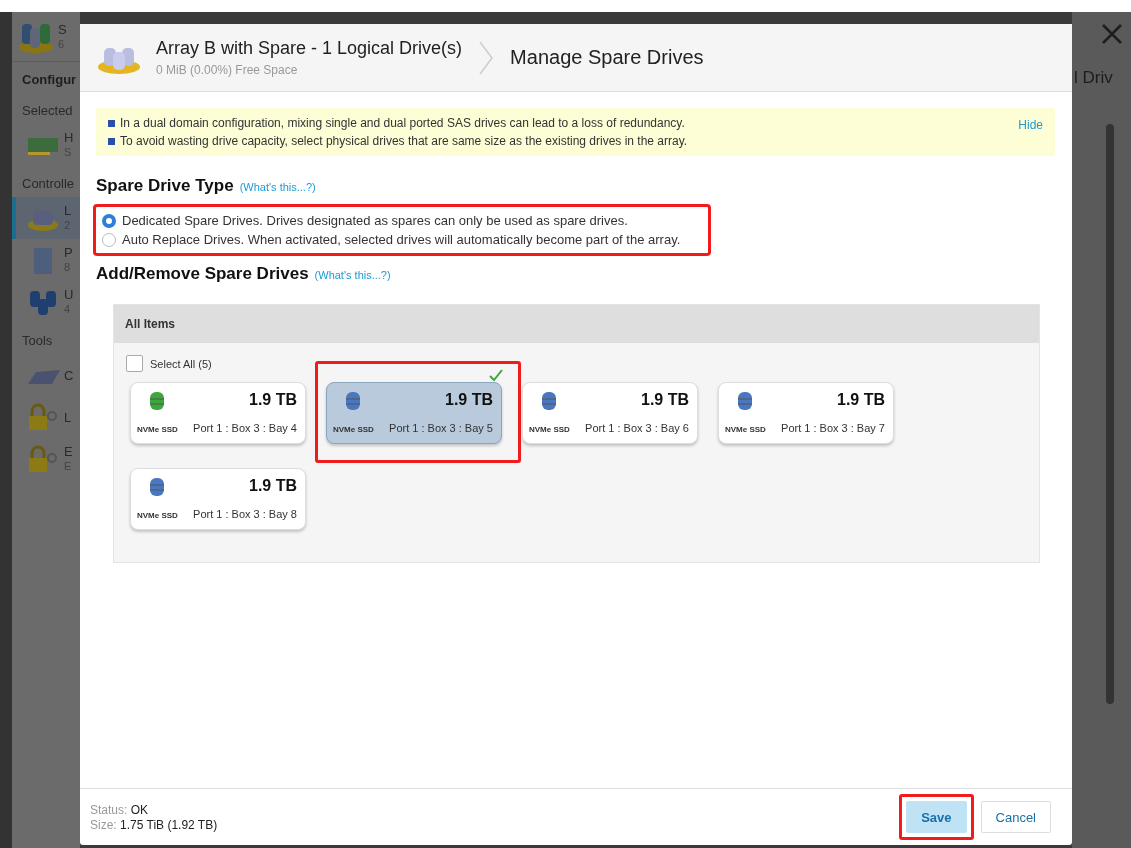  I want to click on select-all-checkbox: Select All (5), so click(582, 363).